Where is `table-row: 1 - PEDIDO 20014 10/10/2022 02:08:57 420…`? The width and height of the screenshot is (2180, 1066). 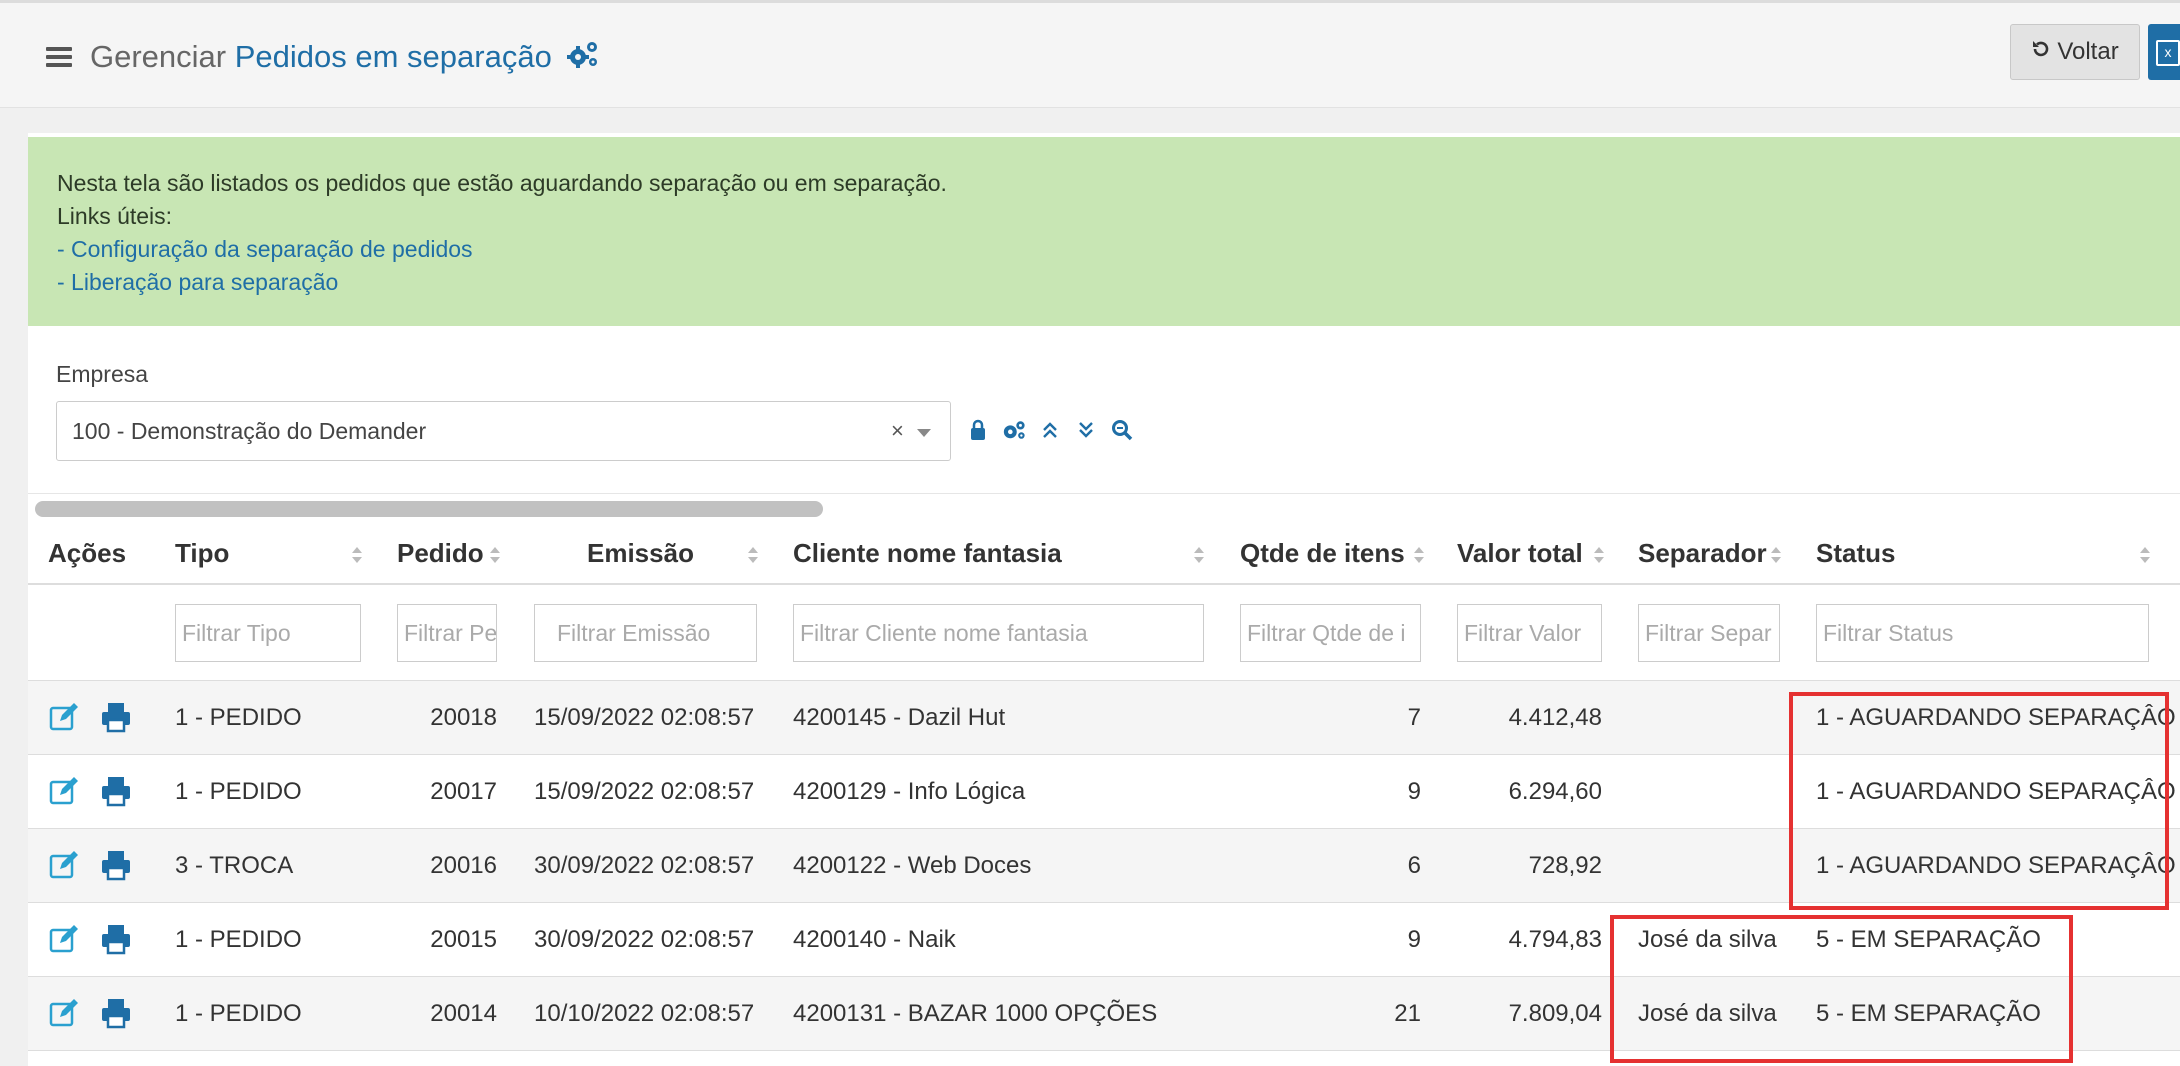
table-row: 1 - PEDIDO 20014 10/10/2022 02:08:57 420… is located at coordinates (1104, 1014).